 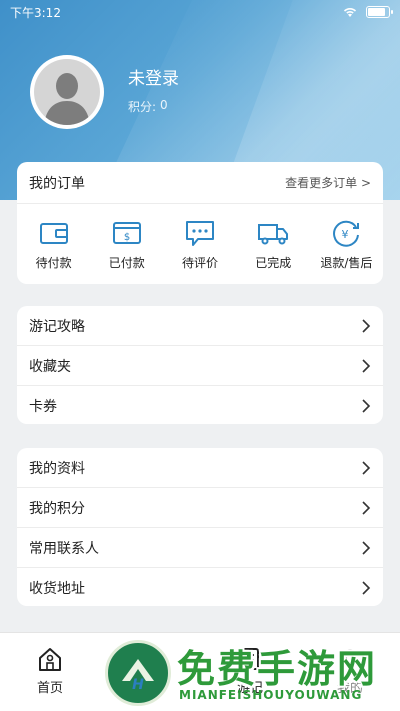 I want to click on truck-icon, so click(x=273, y=233).